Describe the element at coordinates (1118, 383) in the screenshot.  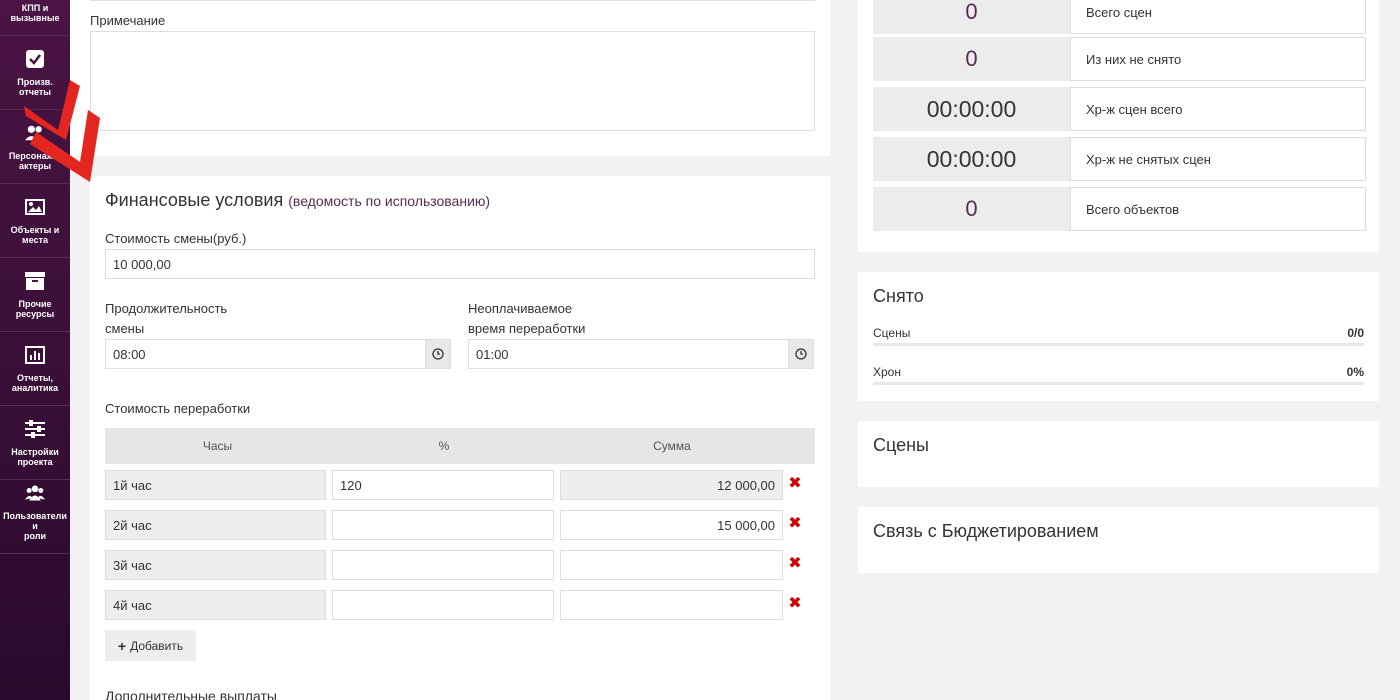
I see `chron-progress-bar` at that location.